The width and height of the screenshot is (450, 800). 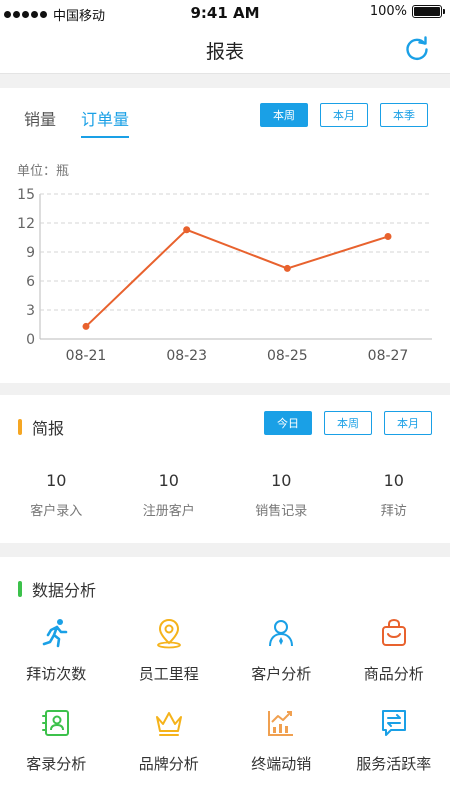 What do you see at coordinates (26, 224) in the screenshot?
I see `y-tick-label: 12` at bounding box center [26, 224].